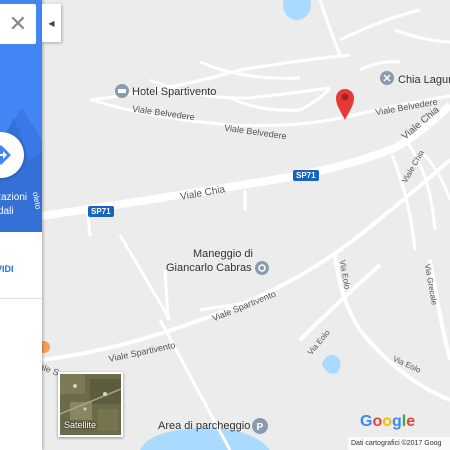  What do you see at coordinates (209, 268) in the screenshot?
I see `poi-maneggio-label-2: Giancarlo Cabras` at bounding box center [209, 268].